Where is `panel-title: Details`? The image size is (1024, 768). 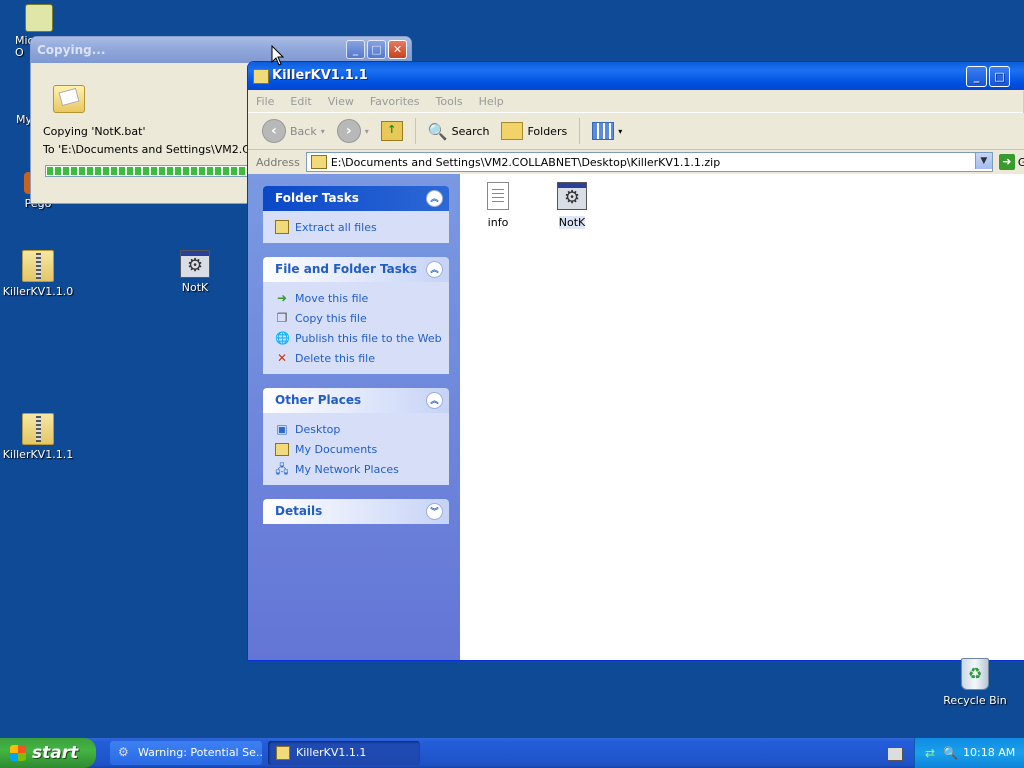
panel-title: Details is located at coordinates (299, 511).